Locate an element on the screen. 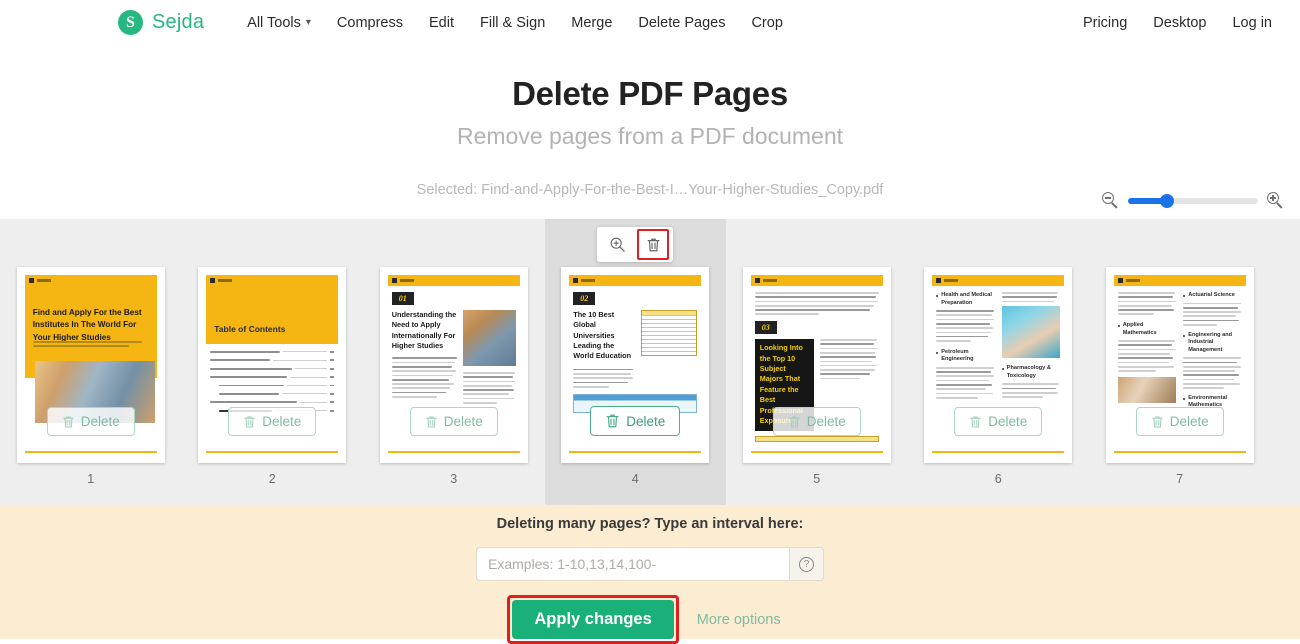 This screenshot has width=1300, height=644. zoom-slider is located at coordinates (1193, 200).